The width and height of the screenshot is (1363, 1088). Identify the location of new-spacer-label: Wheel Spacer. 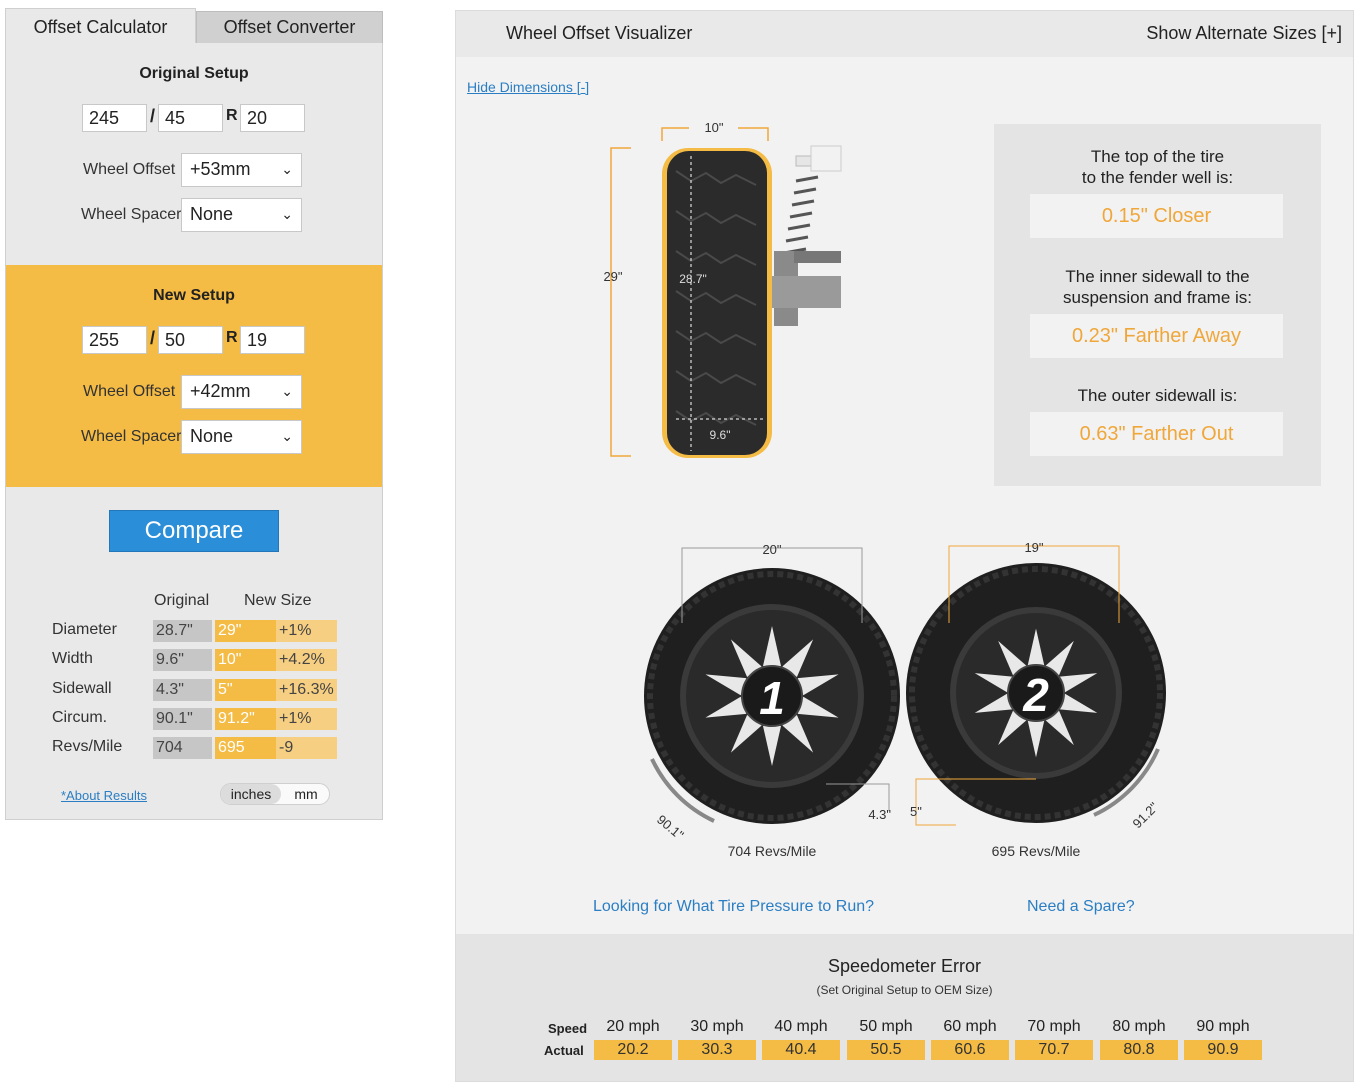
(131, 436).